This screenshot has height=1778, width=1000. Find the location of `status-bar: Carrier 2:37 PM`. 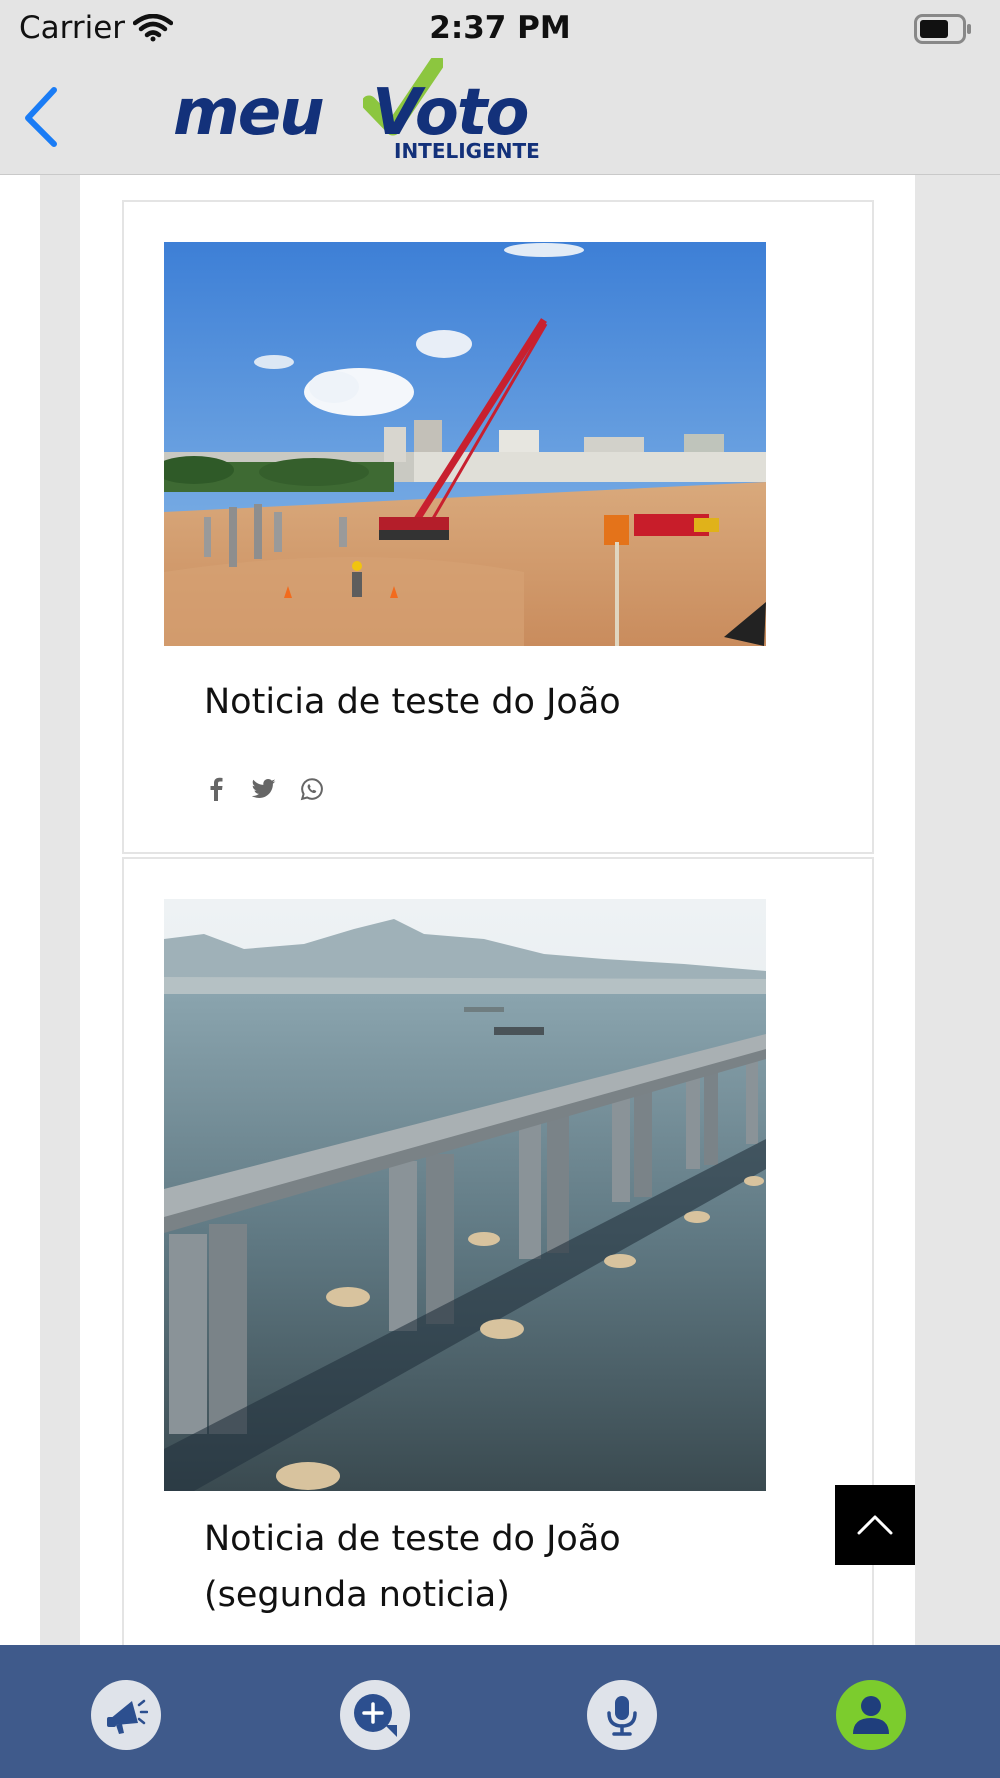

status-bar: Carrier 2:37 PM is located at coordinates (500, 29).